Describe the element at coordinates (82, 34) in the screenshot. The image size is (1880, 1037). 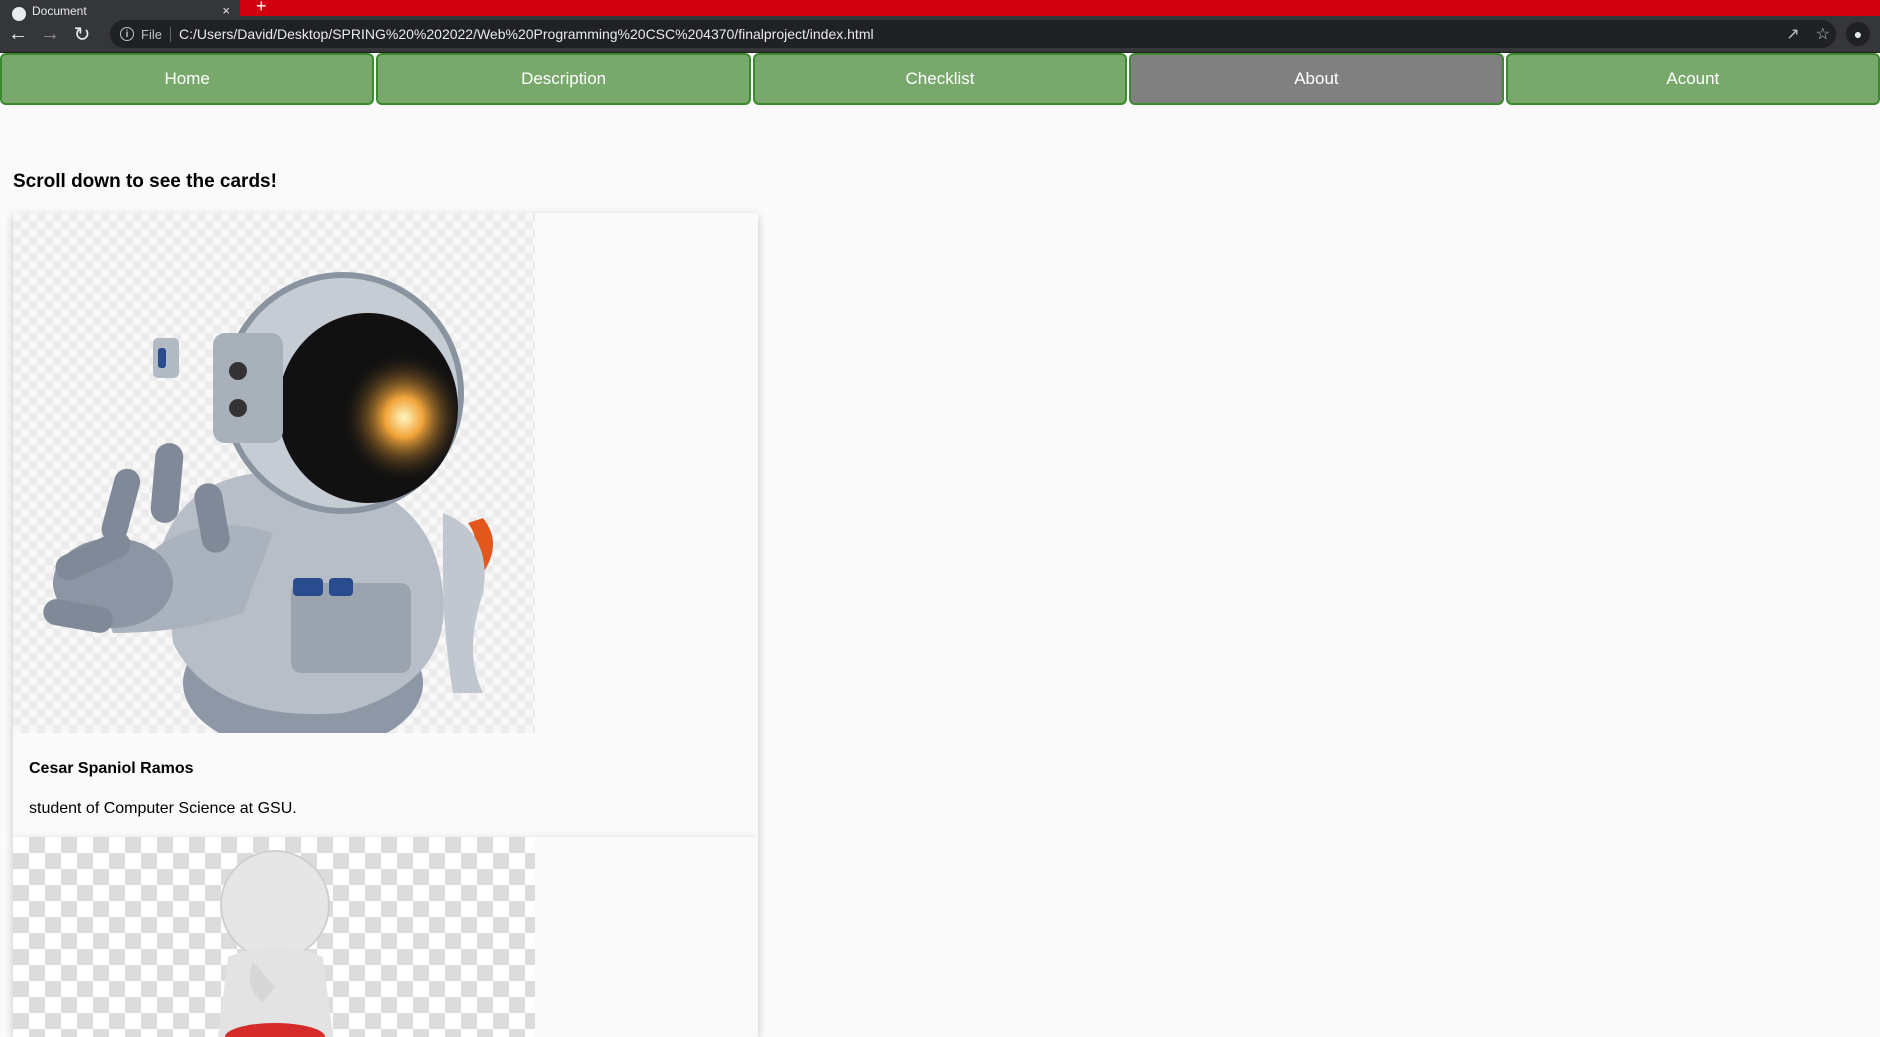
I see `reload-icon: ↻` at that location.